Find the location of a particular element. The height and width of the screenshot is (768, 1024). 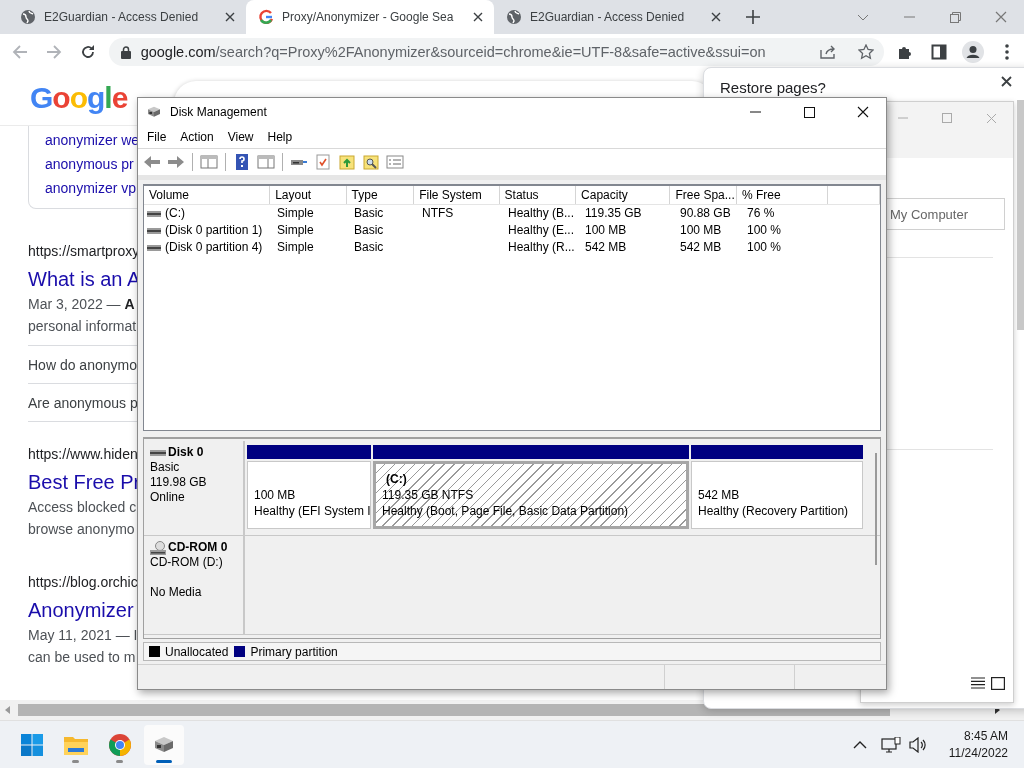

result-url: https://www.hiden is located at coordinates (83, 454).